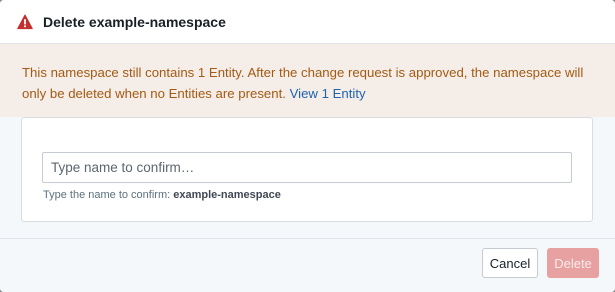 The width and height of the screenshot is (615, 292). I want to click on view-entity-link: View 1 Entity, so click(328, 93).